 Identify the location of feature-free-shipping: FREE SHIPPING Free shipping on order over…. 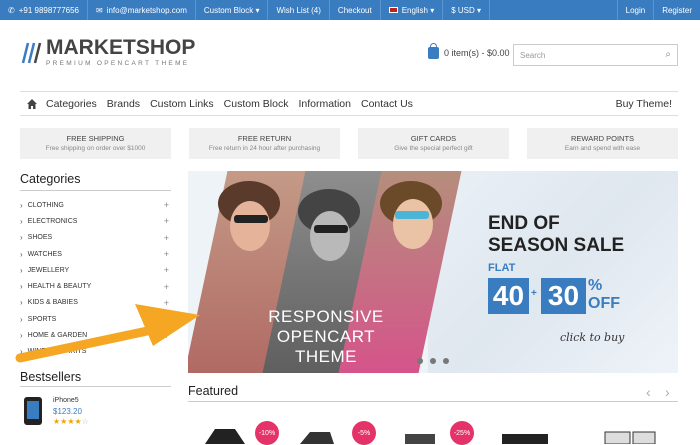
(95, 143).